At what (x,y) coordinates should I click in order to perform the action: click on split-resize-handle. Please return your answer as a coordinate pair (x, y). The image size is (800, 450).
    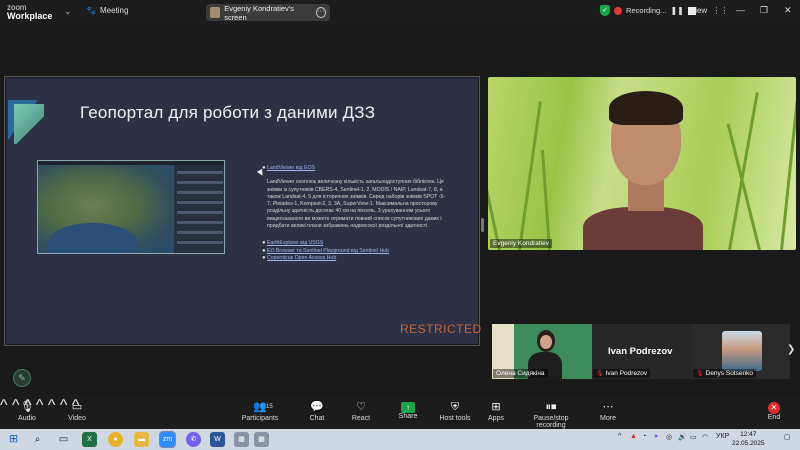
    Looking at the image, I should click on (482, 225).